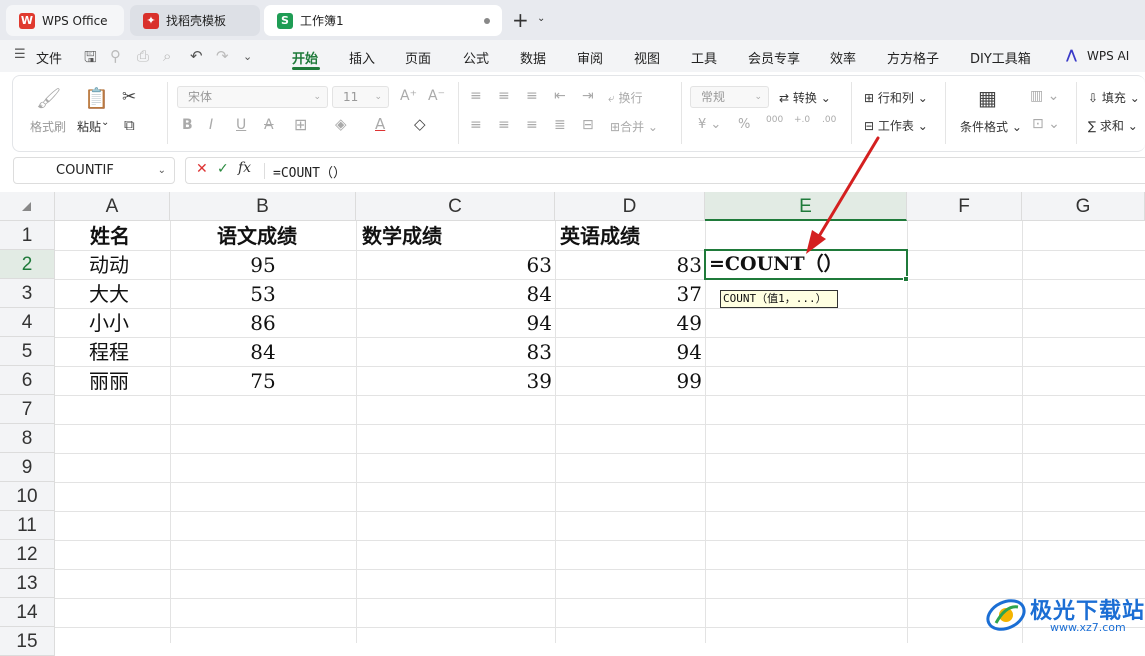 Image resolution: width=1145 pixels, height=656 pixels. I want to click on conditional-format-icon: ▦, so click(987, 98).